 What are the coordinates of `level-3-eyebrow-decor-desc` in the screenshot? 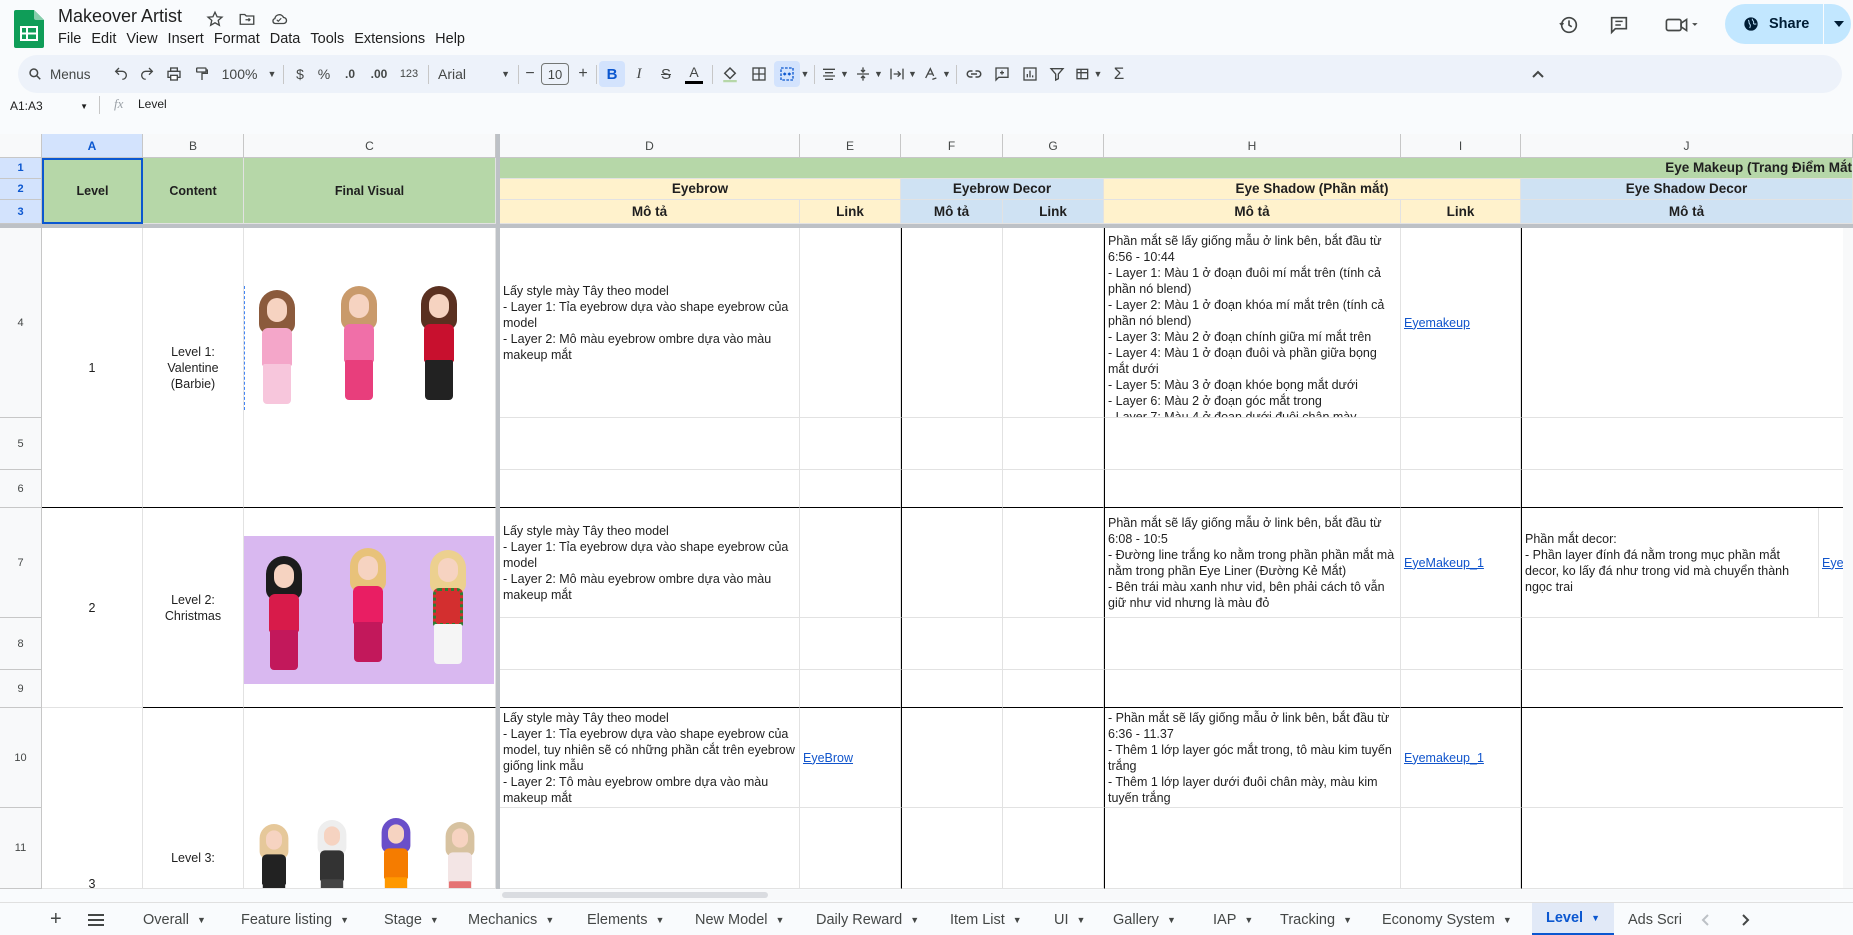 It's located at (952, 758).